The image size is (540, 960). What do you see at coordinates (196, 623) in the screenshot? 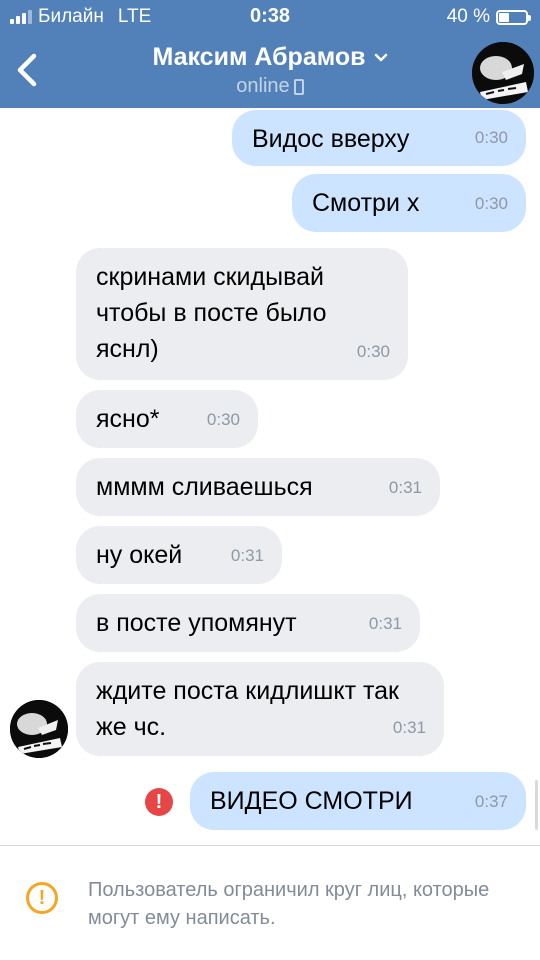
I see `message-text: в посте упомянут` at bounding box center [196, 623].